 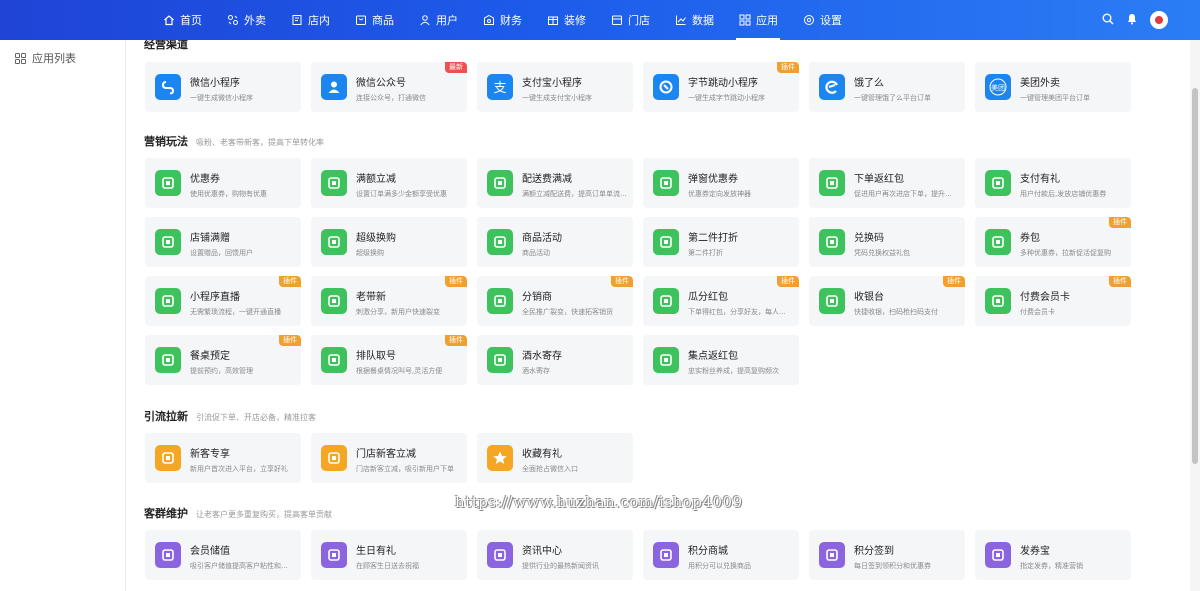 What do you see at coordinates (616, 20) in the screenshot?
I see `store-icon` at bounding box center [616, 20].